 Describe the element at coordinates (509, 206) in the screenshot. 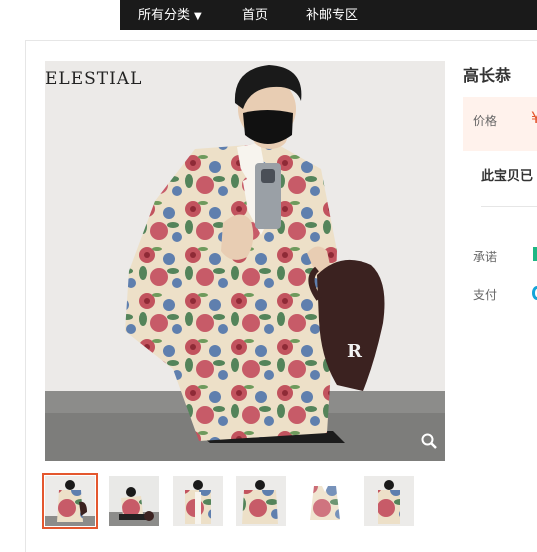

I see `divider` at that location.